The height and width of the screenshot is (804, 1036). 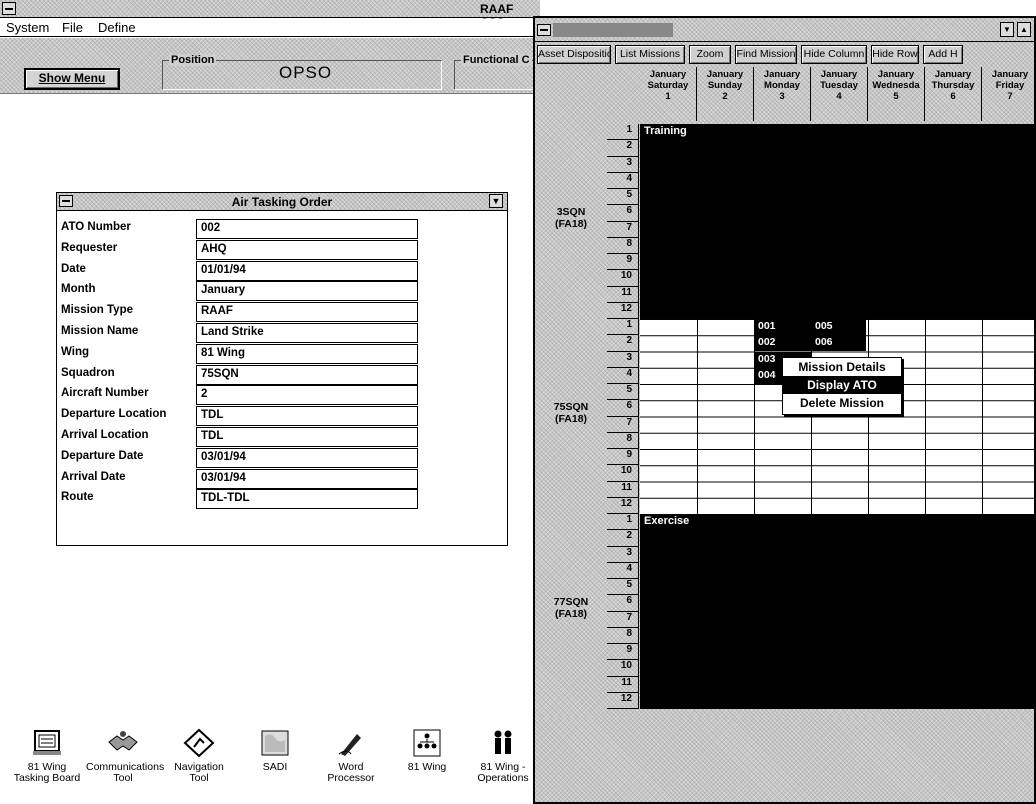 What do you see at coordinates (351, 756) in the screenshot?
I see `desktop-icon-5: Word Processor` at bounding box center [351, 756].